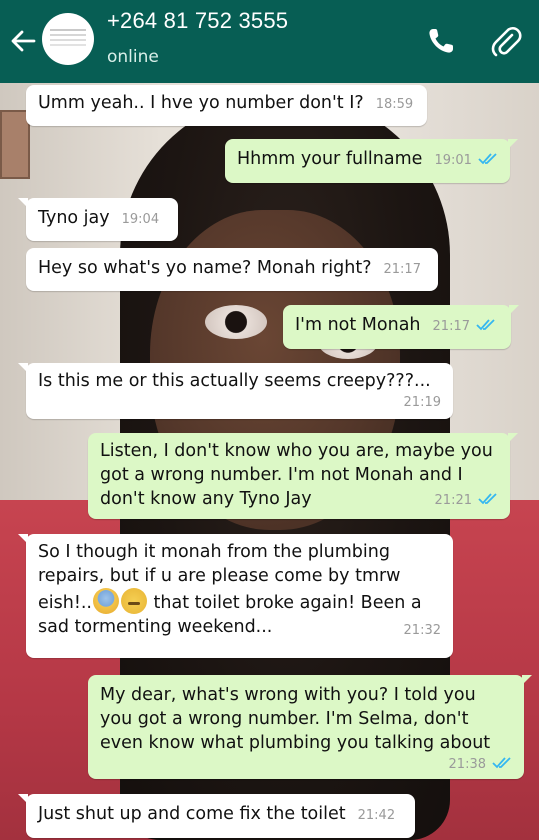  What do you see at coordinates (376, 815) in the screenshot?
I see `message-time: 21:42` at bounding box center [376, 815].